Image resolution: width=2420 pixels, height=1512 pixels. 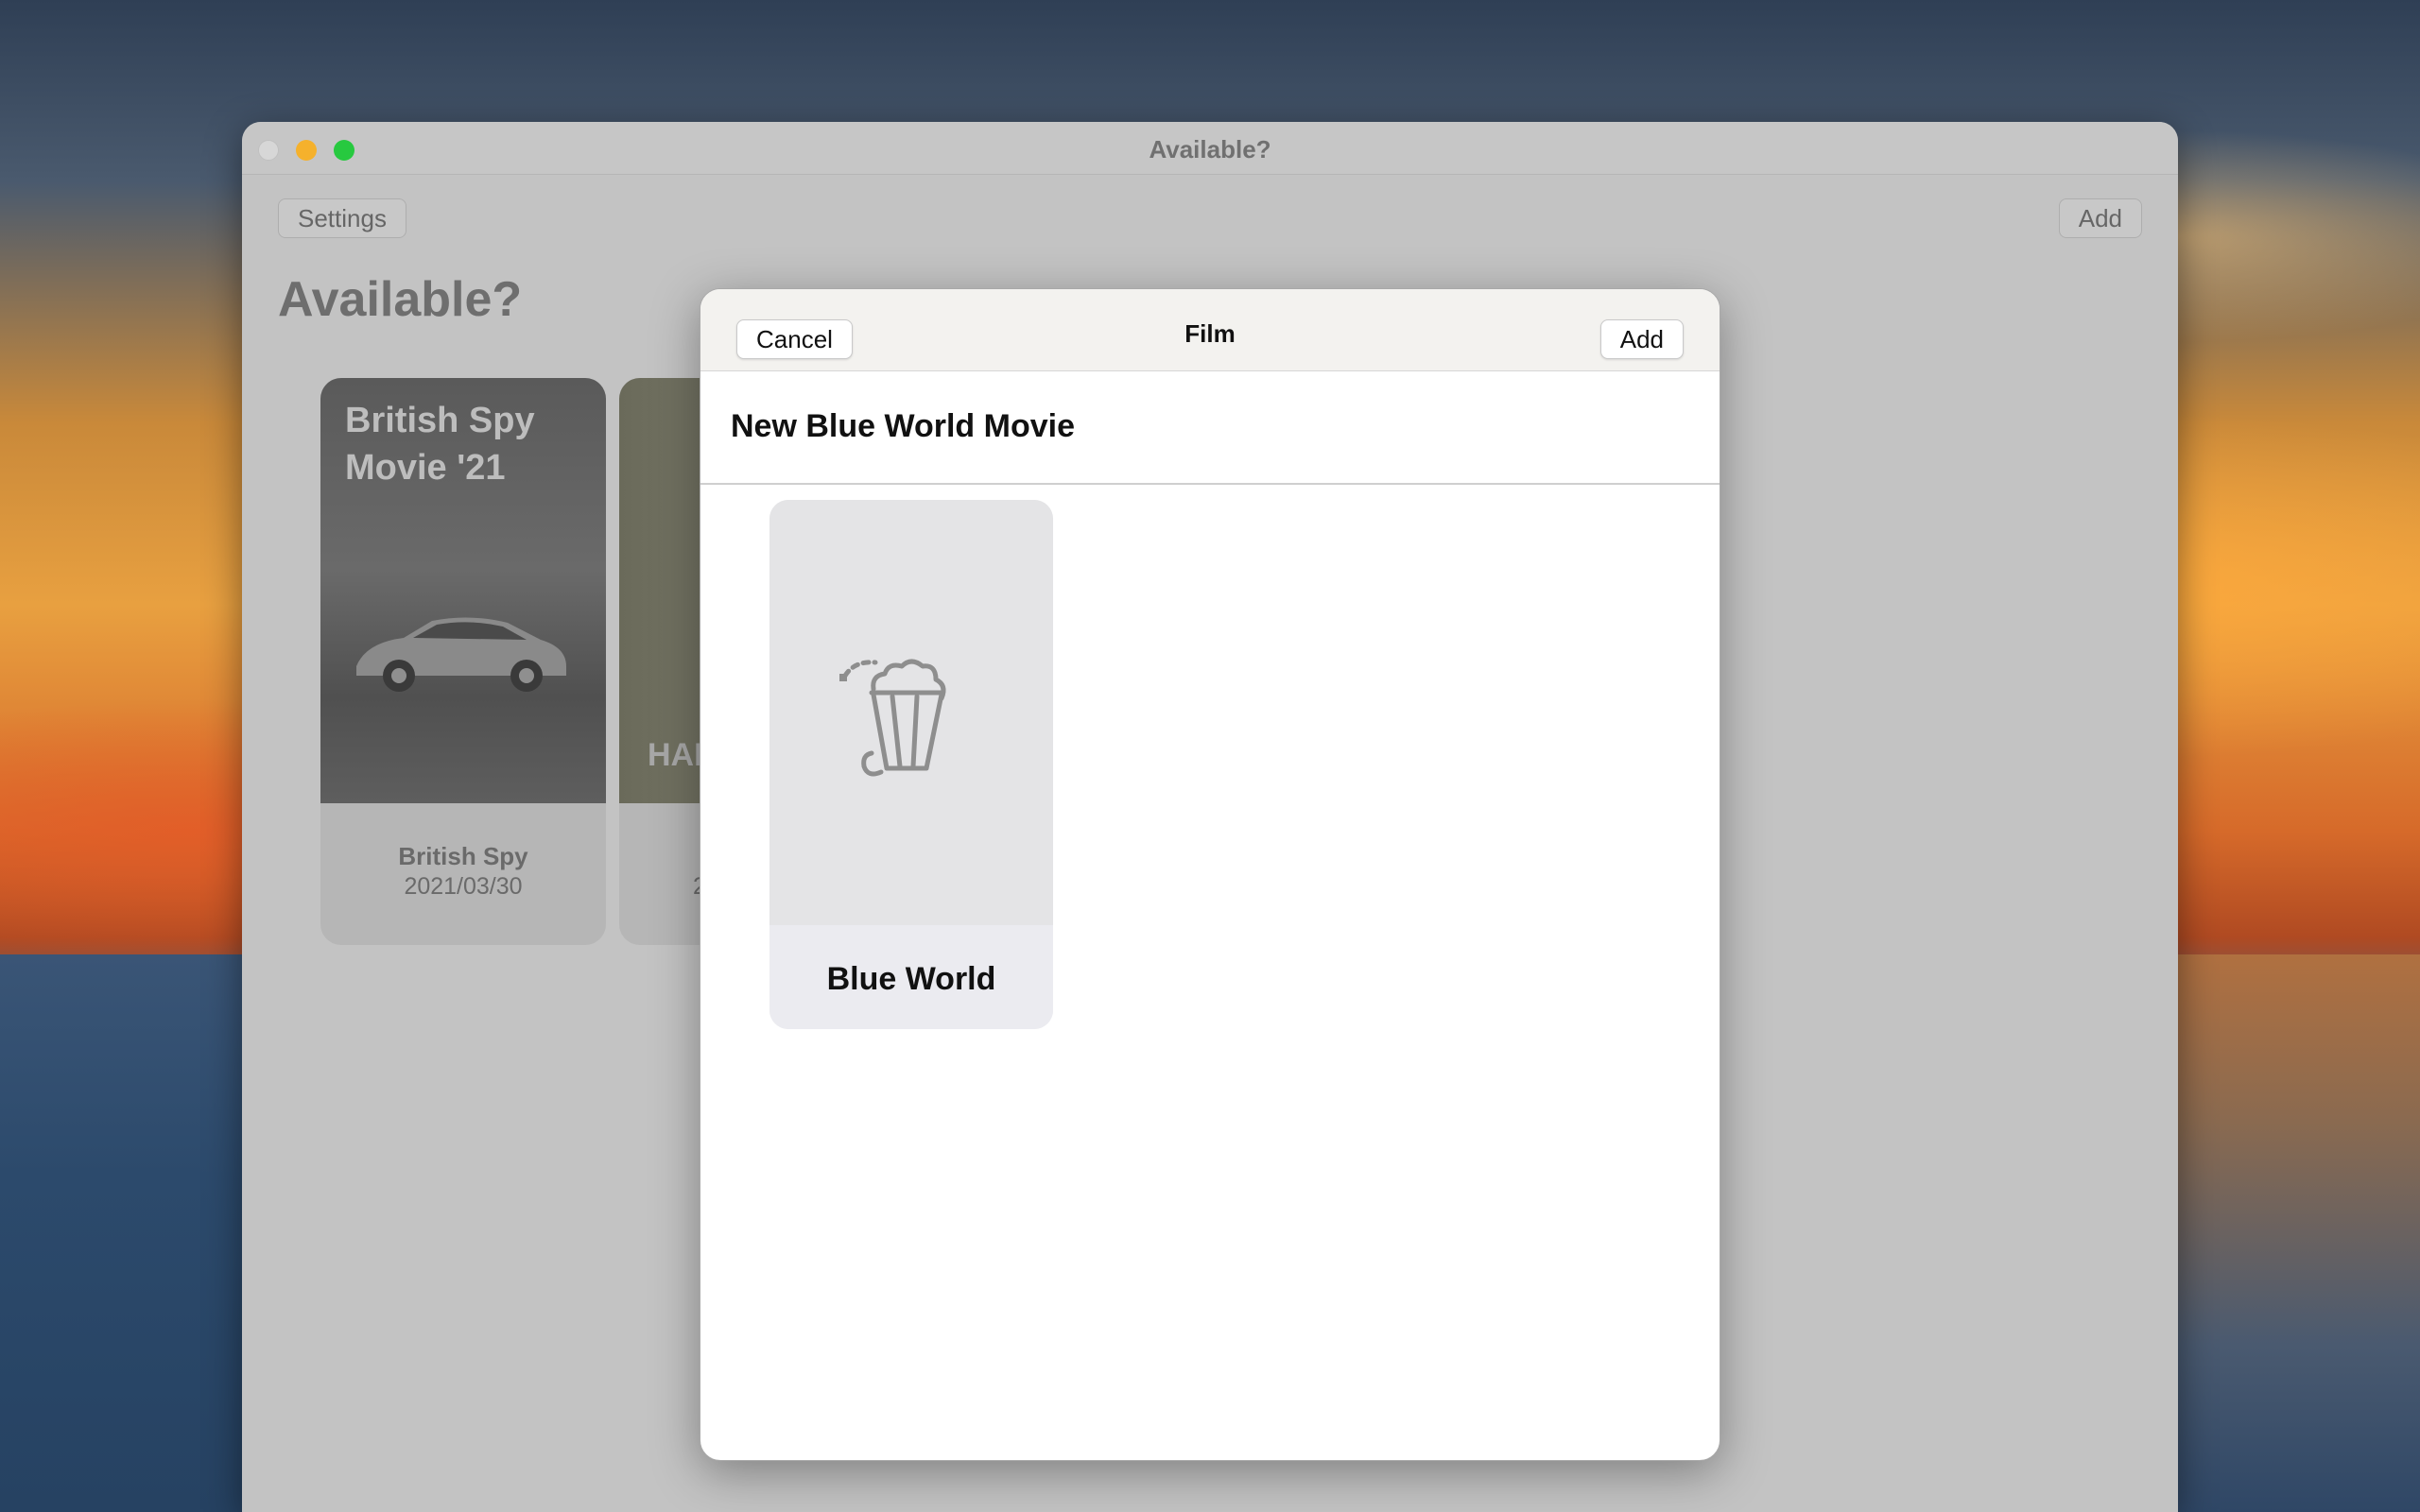 What do you see at coordinates (342, 218) in the screenshot?
I see `settings-button: Settings` at bounding box center [342, 218].